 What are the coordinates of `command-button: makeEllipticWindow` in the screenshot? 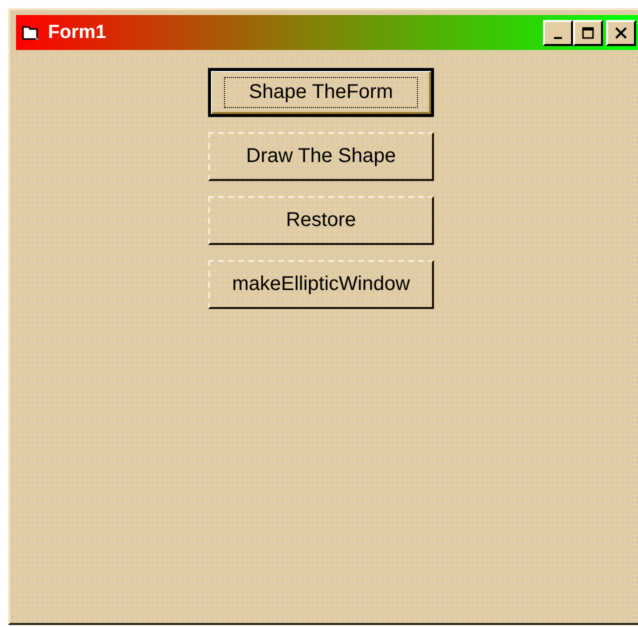 It's located at (321, 284).